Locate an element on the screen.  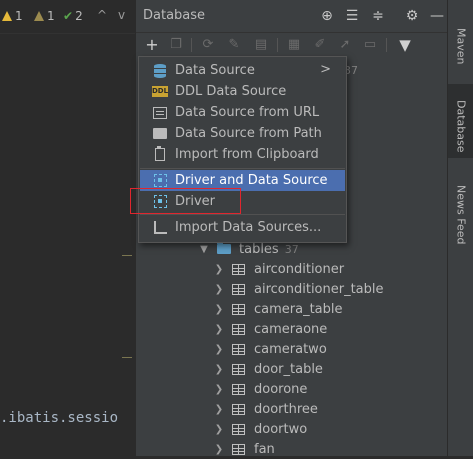
check-icon: ✔ is located at coordinates (68, 16).